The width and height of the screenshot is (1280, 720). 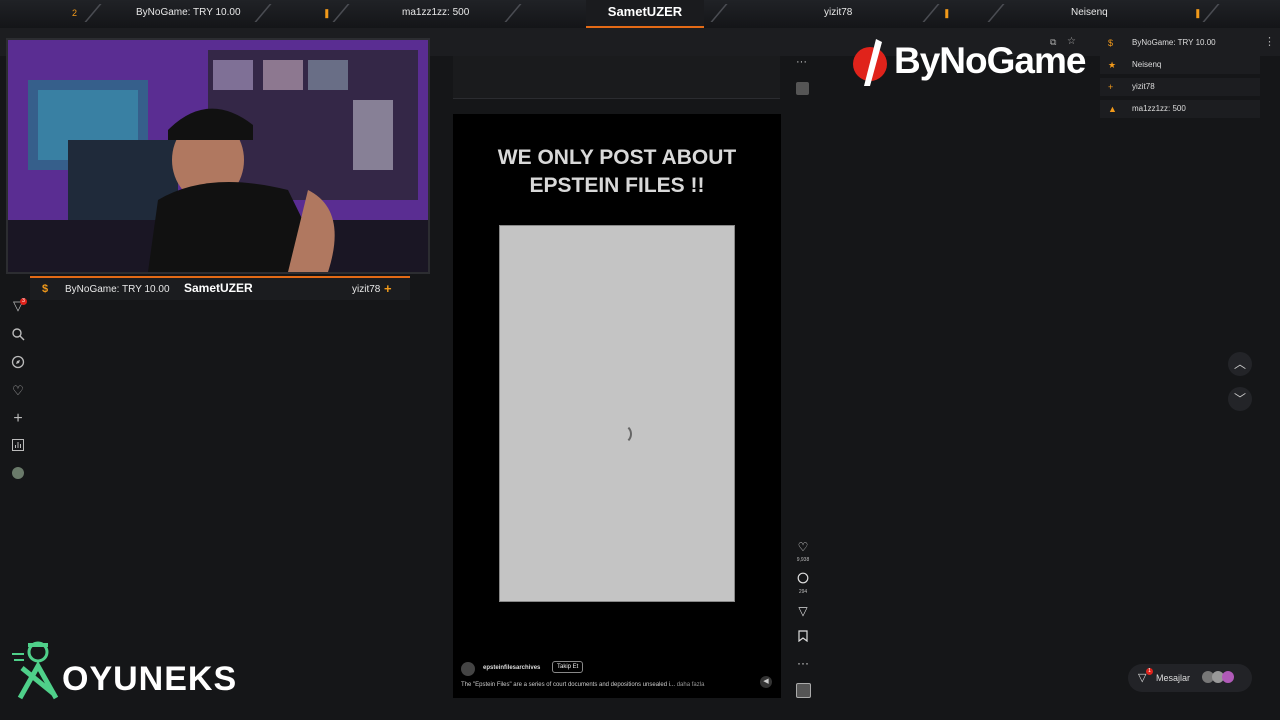 I want to click on comment-icon, so click(x=803, y=579).